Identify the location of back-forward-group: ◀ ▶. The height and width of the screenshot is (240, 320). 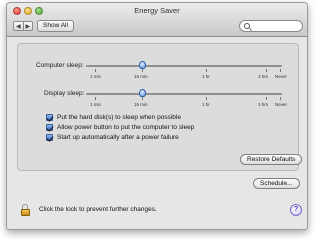
(23, 26).